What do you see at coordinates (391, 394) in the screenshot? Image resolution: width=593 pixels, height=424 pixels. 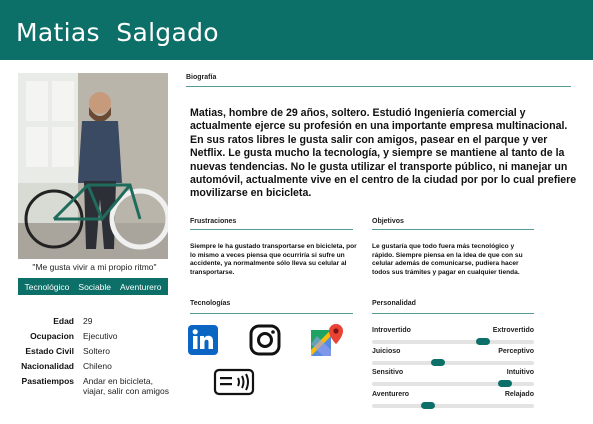 I see `trait-left-label: Aventurero` at bounding box center [391, 394].